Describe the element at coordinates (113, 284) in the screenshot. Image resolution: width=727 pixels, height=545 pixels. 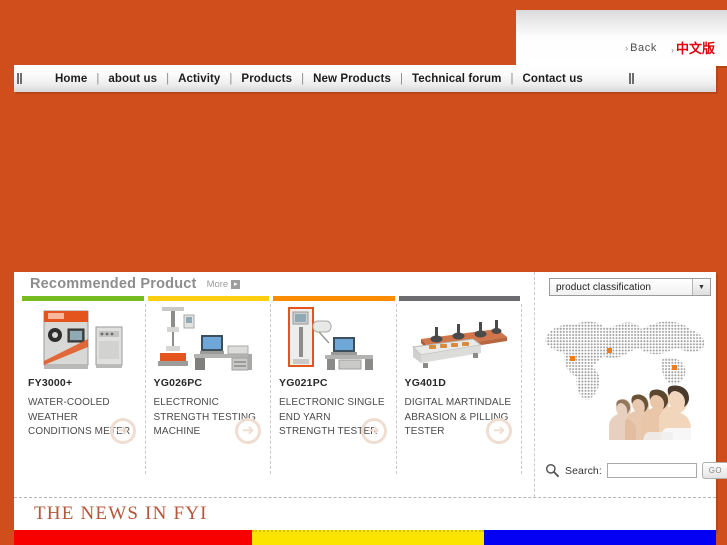
I see `section-title: Recommended Product` at that location.